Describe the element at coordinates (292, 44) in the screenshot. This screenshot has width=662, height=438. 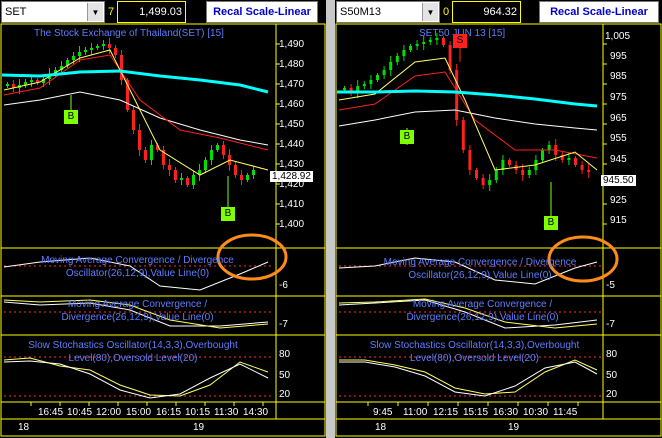
I see `left-price-axis-tick: 1,490` at that location.